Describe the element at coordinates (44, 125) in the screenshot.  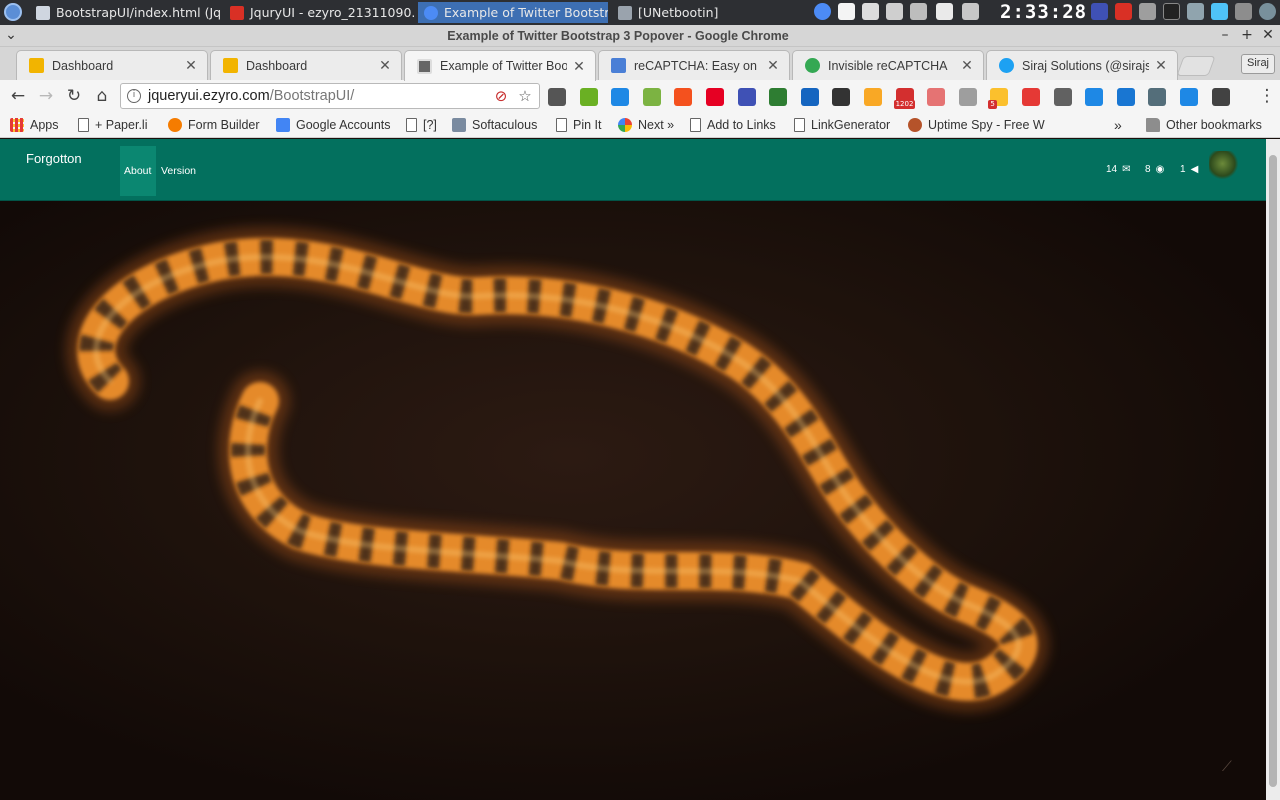
I see `bookmark-label: Apps` at that location.